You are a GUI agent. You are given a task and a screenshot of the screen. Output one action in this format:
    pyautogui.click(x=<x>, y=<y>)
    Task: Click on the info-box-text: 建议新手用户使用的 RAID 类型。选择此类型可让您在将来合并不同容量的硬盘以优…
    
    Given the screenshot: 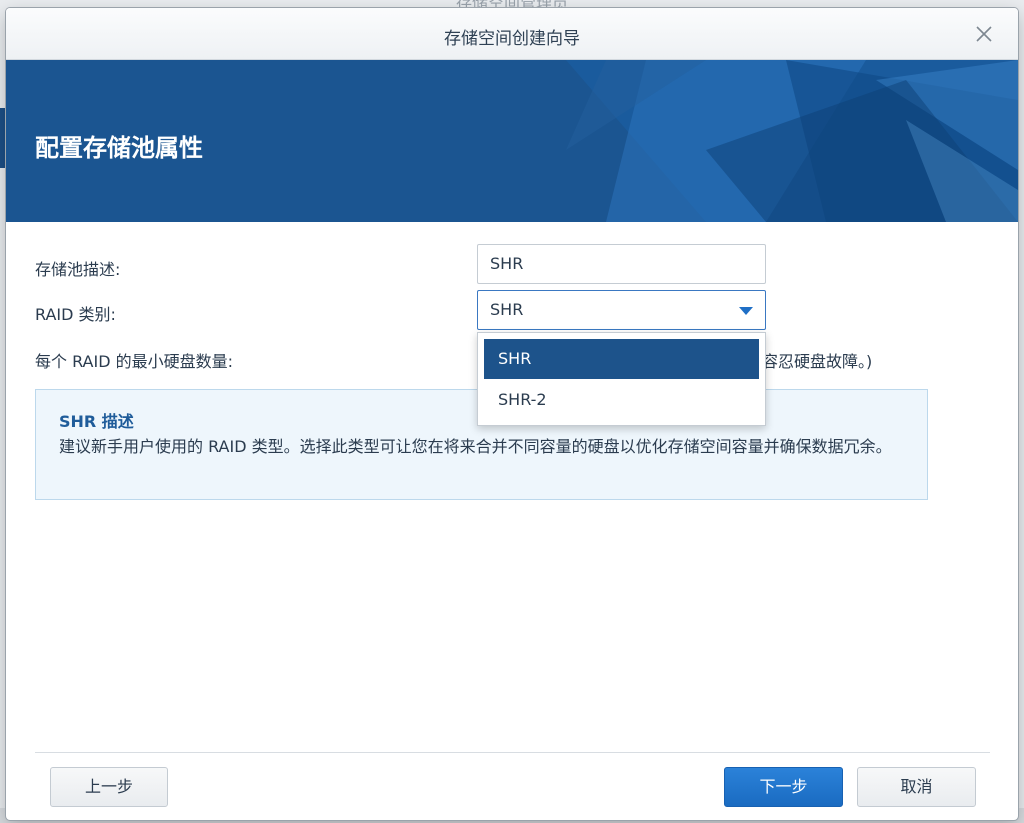 What is the action you would take?
    pyautogui.click(x=475, y=446)
    